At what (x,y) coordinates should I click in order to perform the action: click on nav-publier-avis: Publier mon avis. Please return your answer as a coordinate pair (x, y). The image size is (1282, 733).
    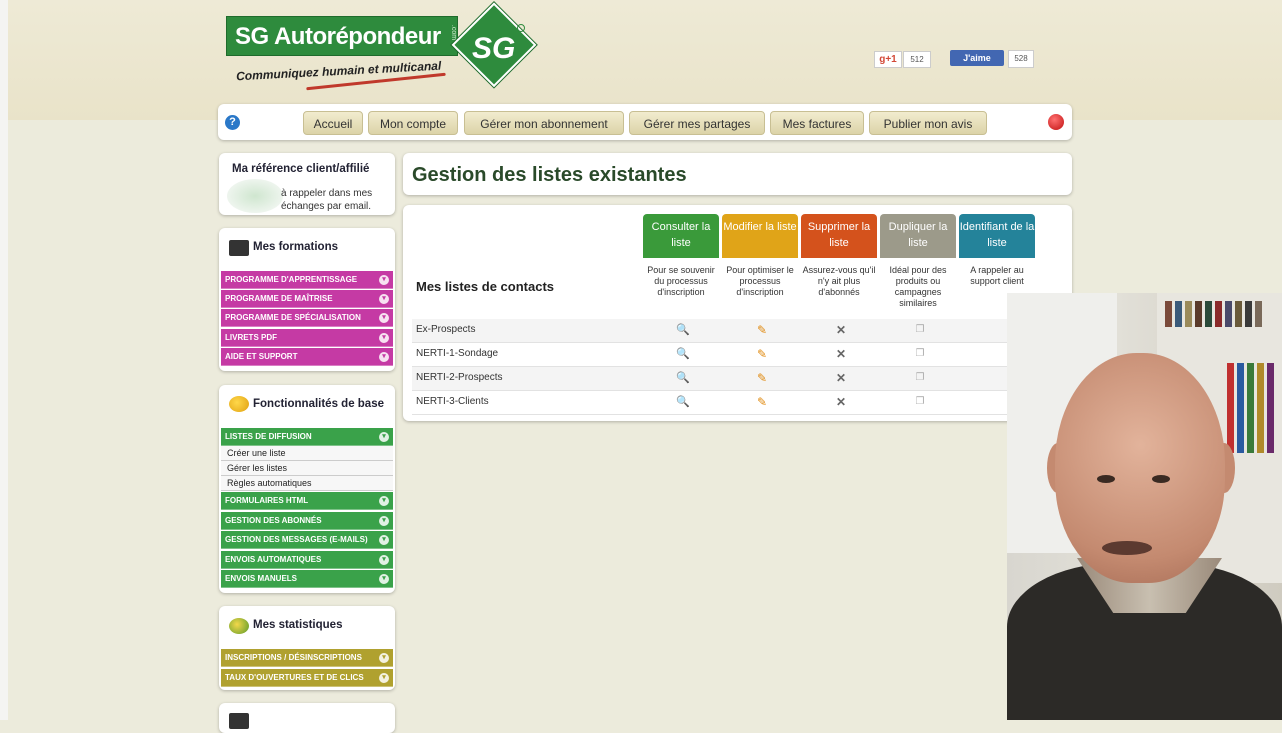
    Looking at the image, I should click on (928, 123).